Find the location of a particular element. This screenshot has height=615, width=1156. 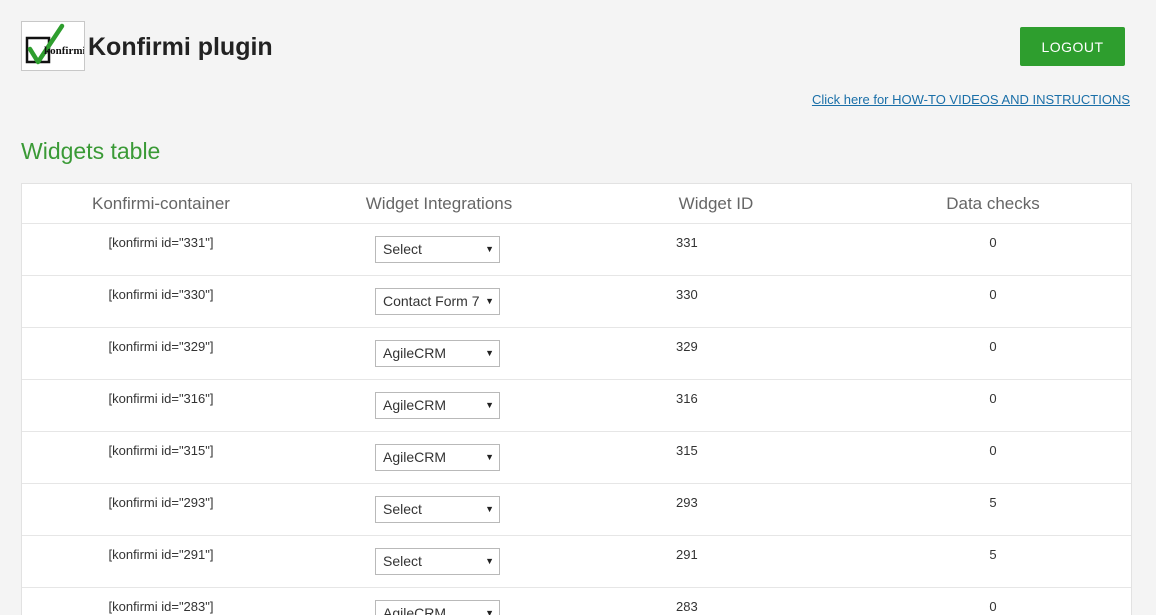

container-shortcode: [konfirmi id="293"] is located at coordinates (161, 502).